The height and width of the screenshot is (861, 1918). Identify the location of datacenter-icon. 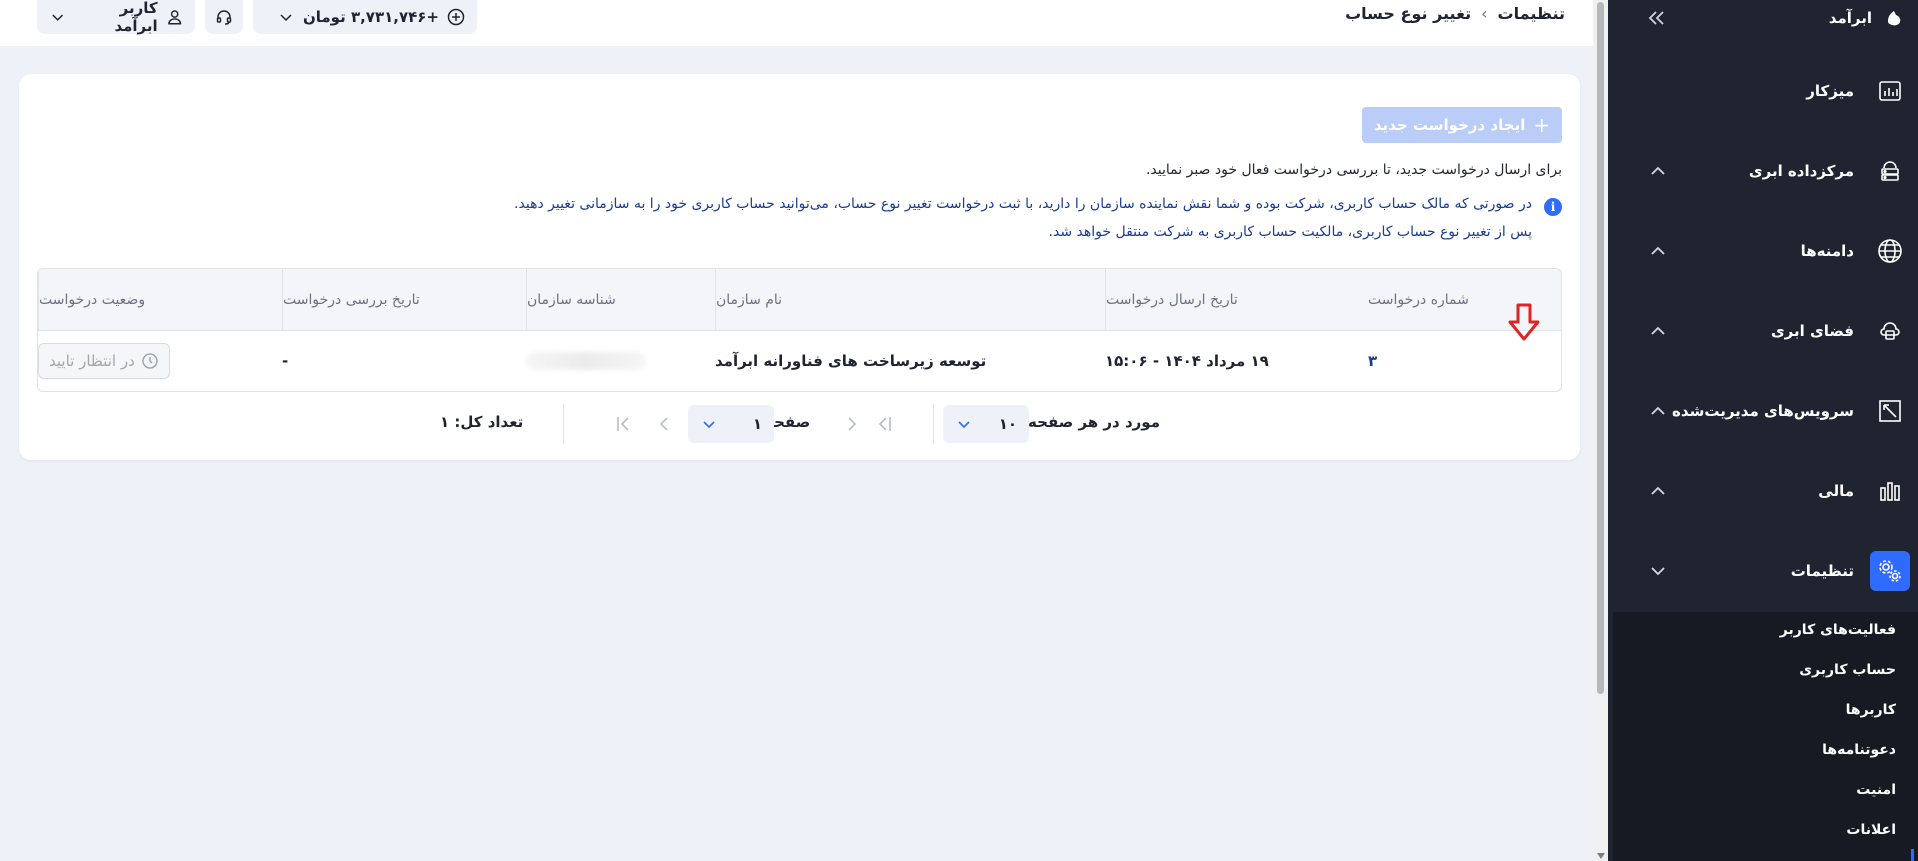
(1890, 171).